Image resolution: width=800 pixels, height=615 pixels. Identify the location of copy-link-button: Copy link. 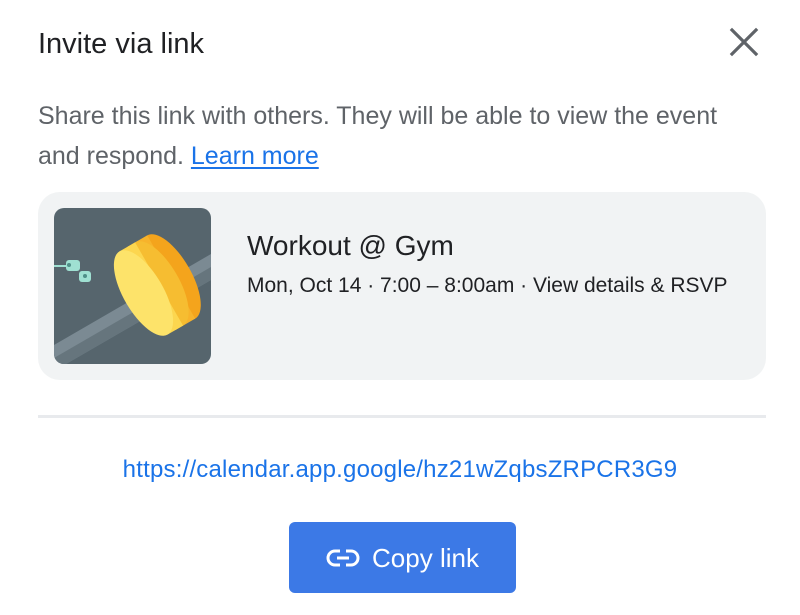
(402, 557).